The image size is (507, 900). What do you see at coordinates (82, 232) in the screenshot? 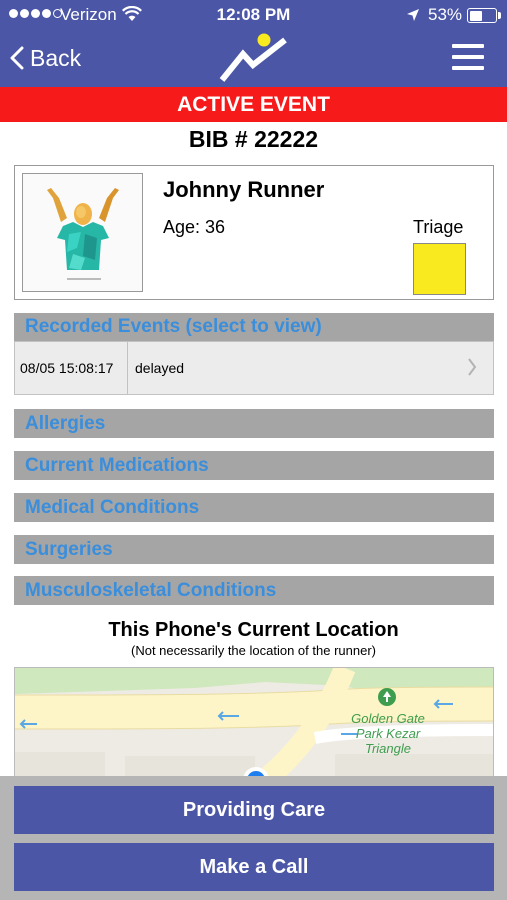
I see `runner-photo` at bounding box center [82, 232].